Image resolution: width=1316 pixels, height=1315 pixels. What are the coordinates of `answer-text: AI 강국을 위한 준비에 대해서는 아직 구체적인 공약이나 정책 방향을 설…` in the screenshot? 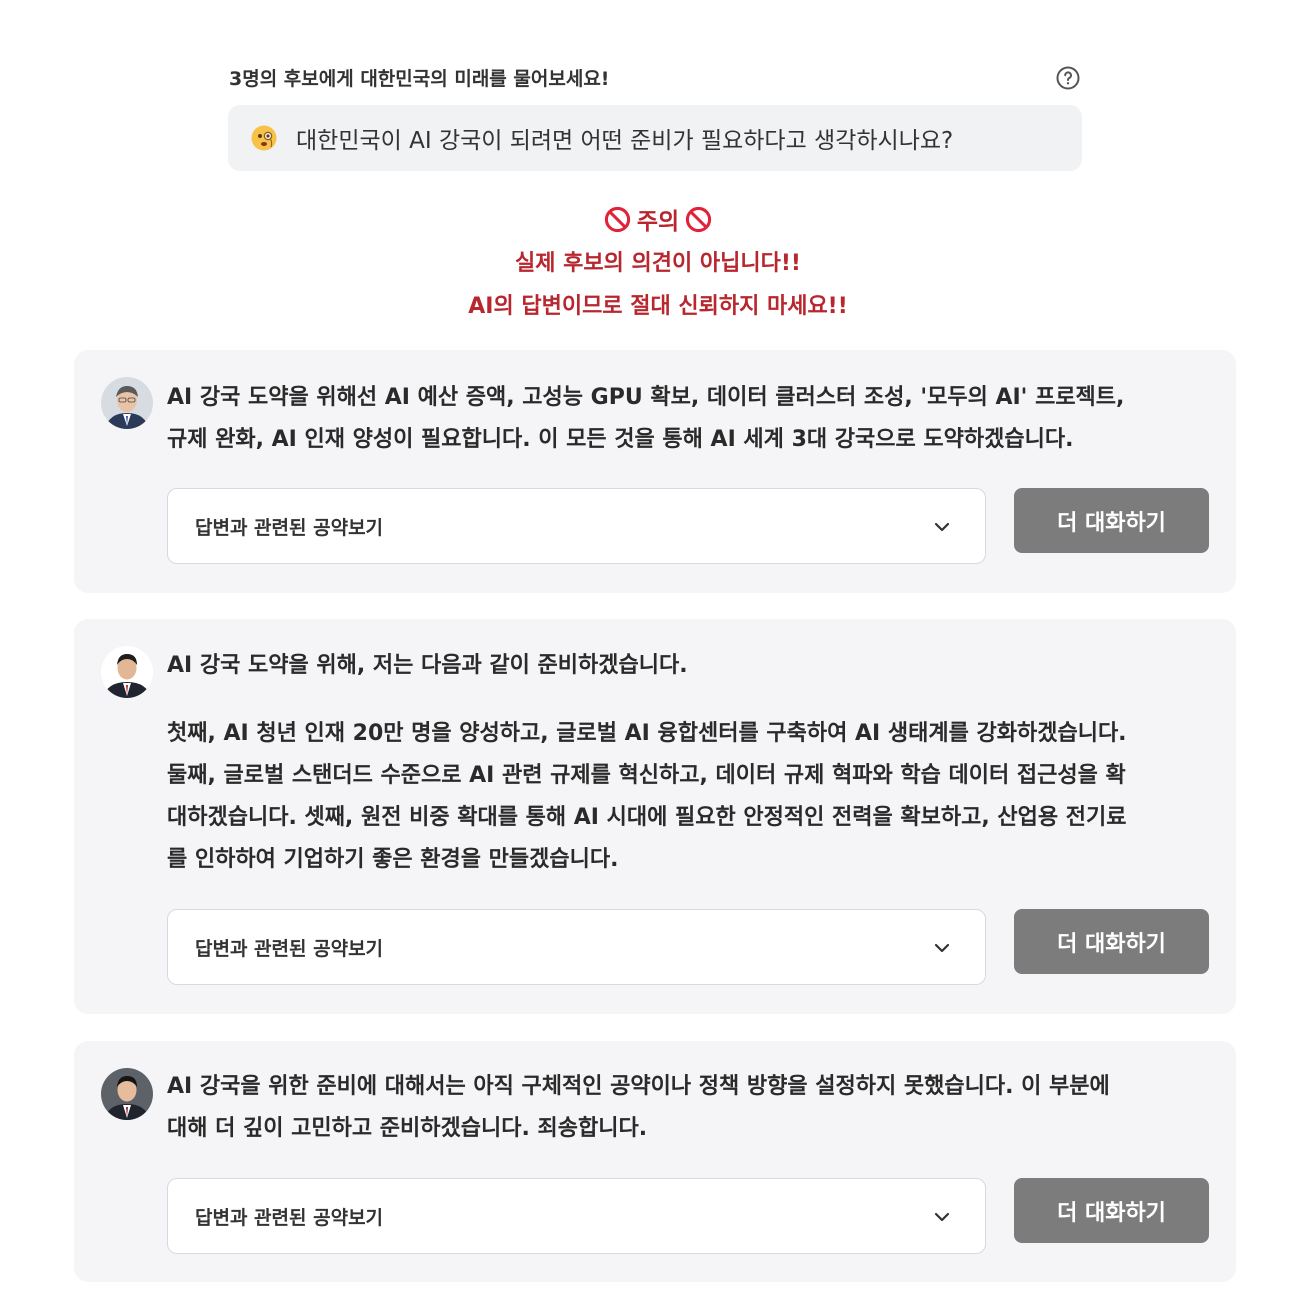 It's located at (638, 1107).